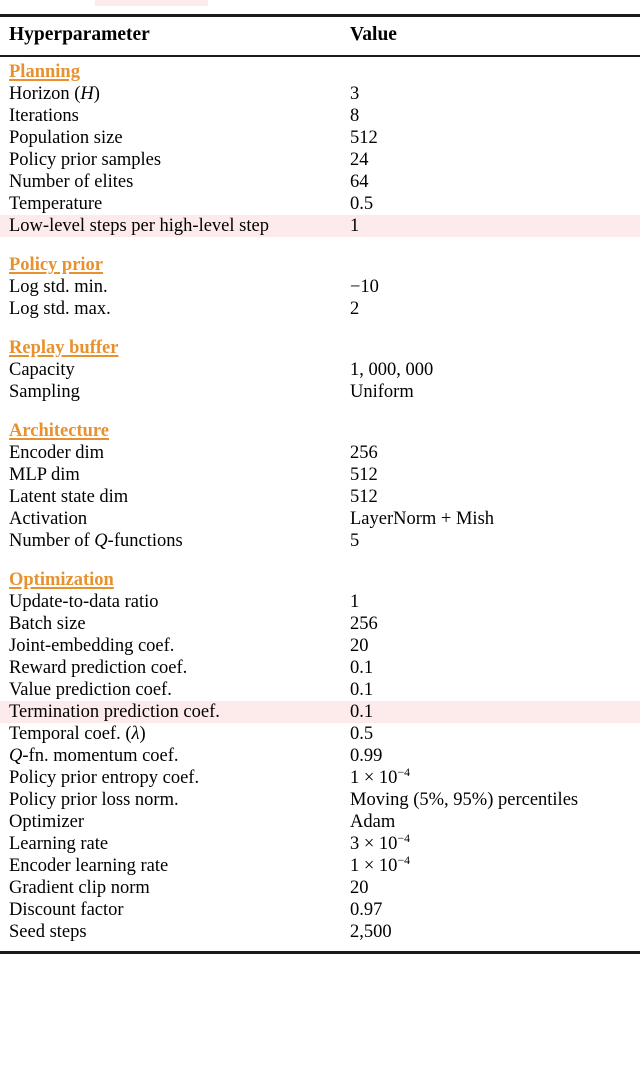 The height and width of the screenshot is (1068, 640). I want to click on row-value: 8, so click(355, 116).